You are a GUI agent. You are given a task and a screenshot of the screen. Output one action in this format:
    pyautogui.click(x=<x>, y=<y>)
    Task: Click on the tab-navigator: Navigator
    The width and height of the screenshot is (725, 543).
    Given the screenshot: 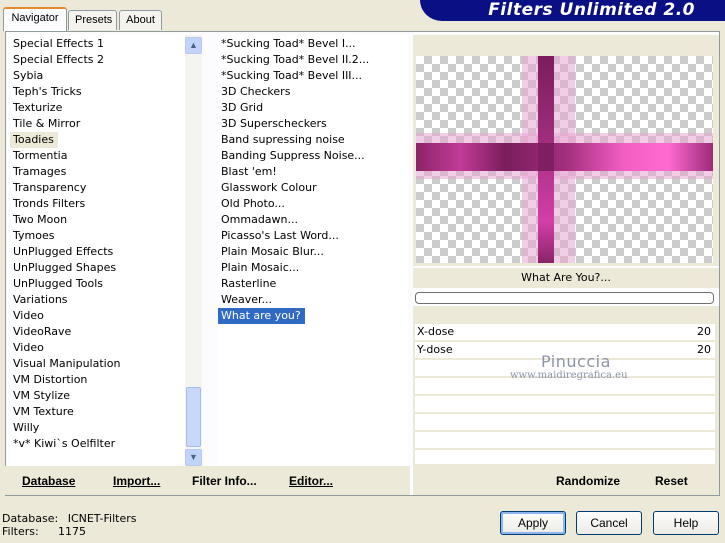 What is the action you would take?
    pyautogui.click(x=35, y=19)
    